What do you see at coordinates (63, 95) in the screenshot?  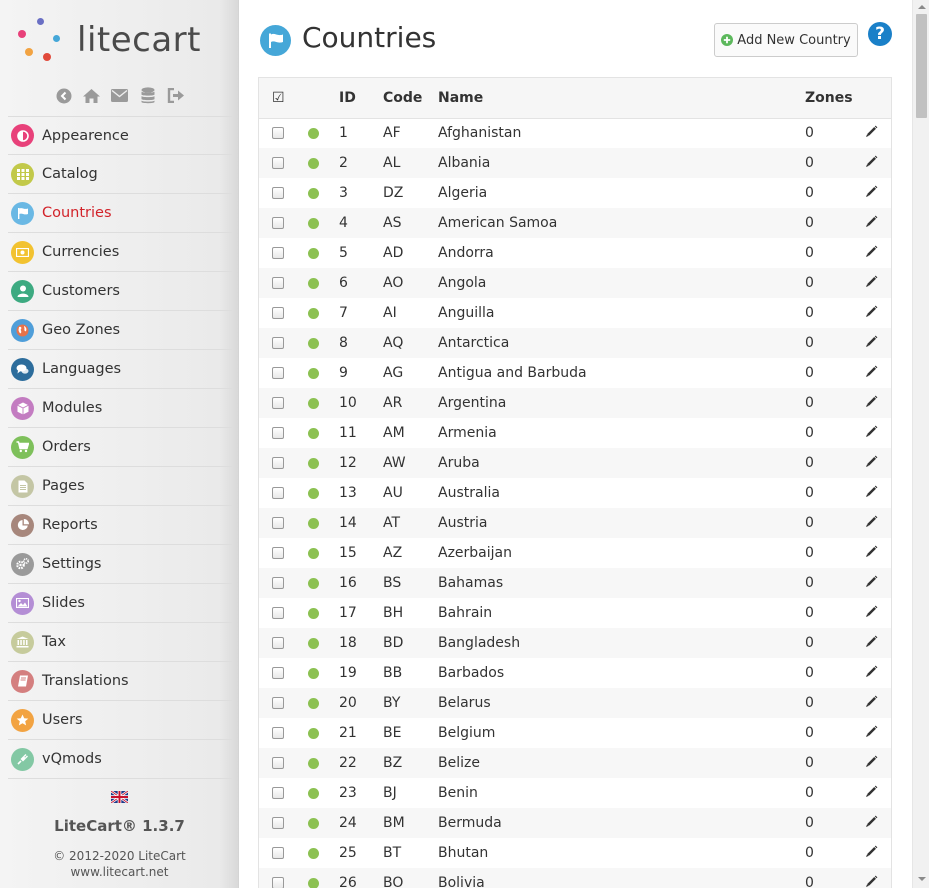 I see `back-icon` at bounding box center [63, 95].